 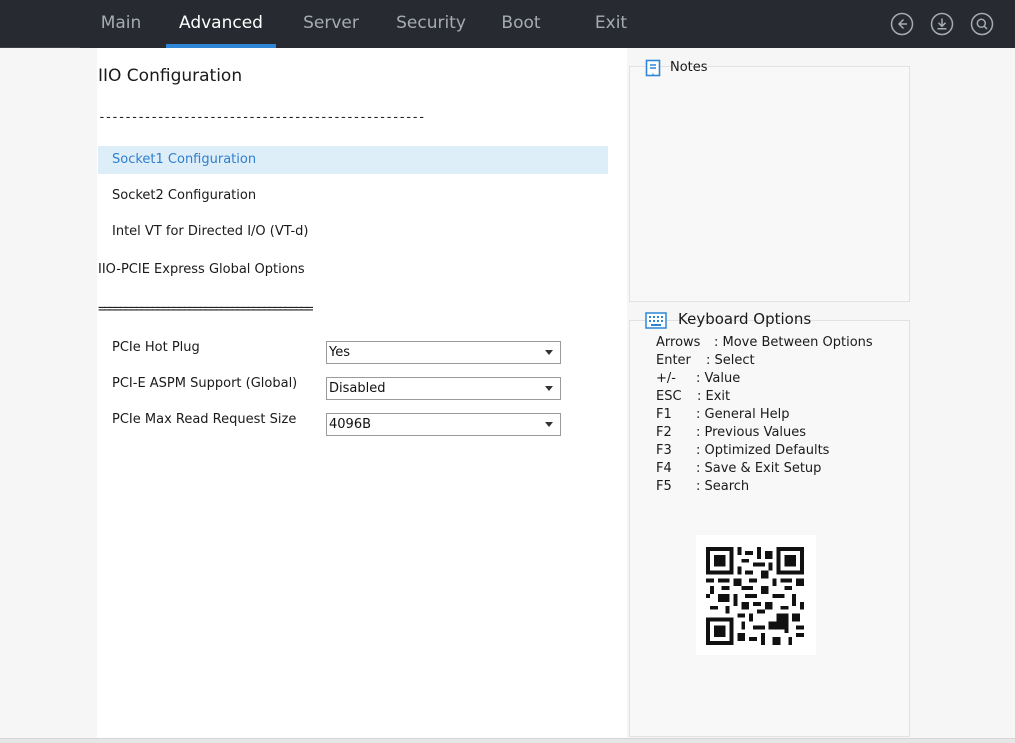 What do you see at coordinates (156, 347) in the screenshot?
I see `option-label-hot-plug: PCIe Hot Plug` at bounding box center [156, 347].